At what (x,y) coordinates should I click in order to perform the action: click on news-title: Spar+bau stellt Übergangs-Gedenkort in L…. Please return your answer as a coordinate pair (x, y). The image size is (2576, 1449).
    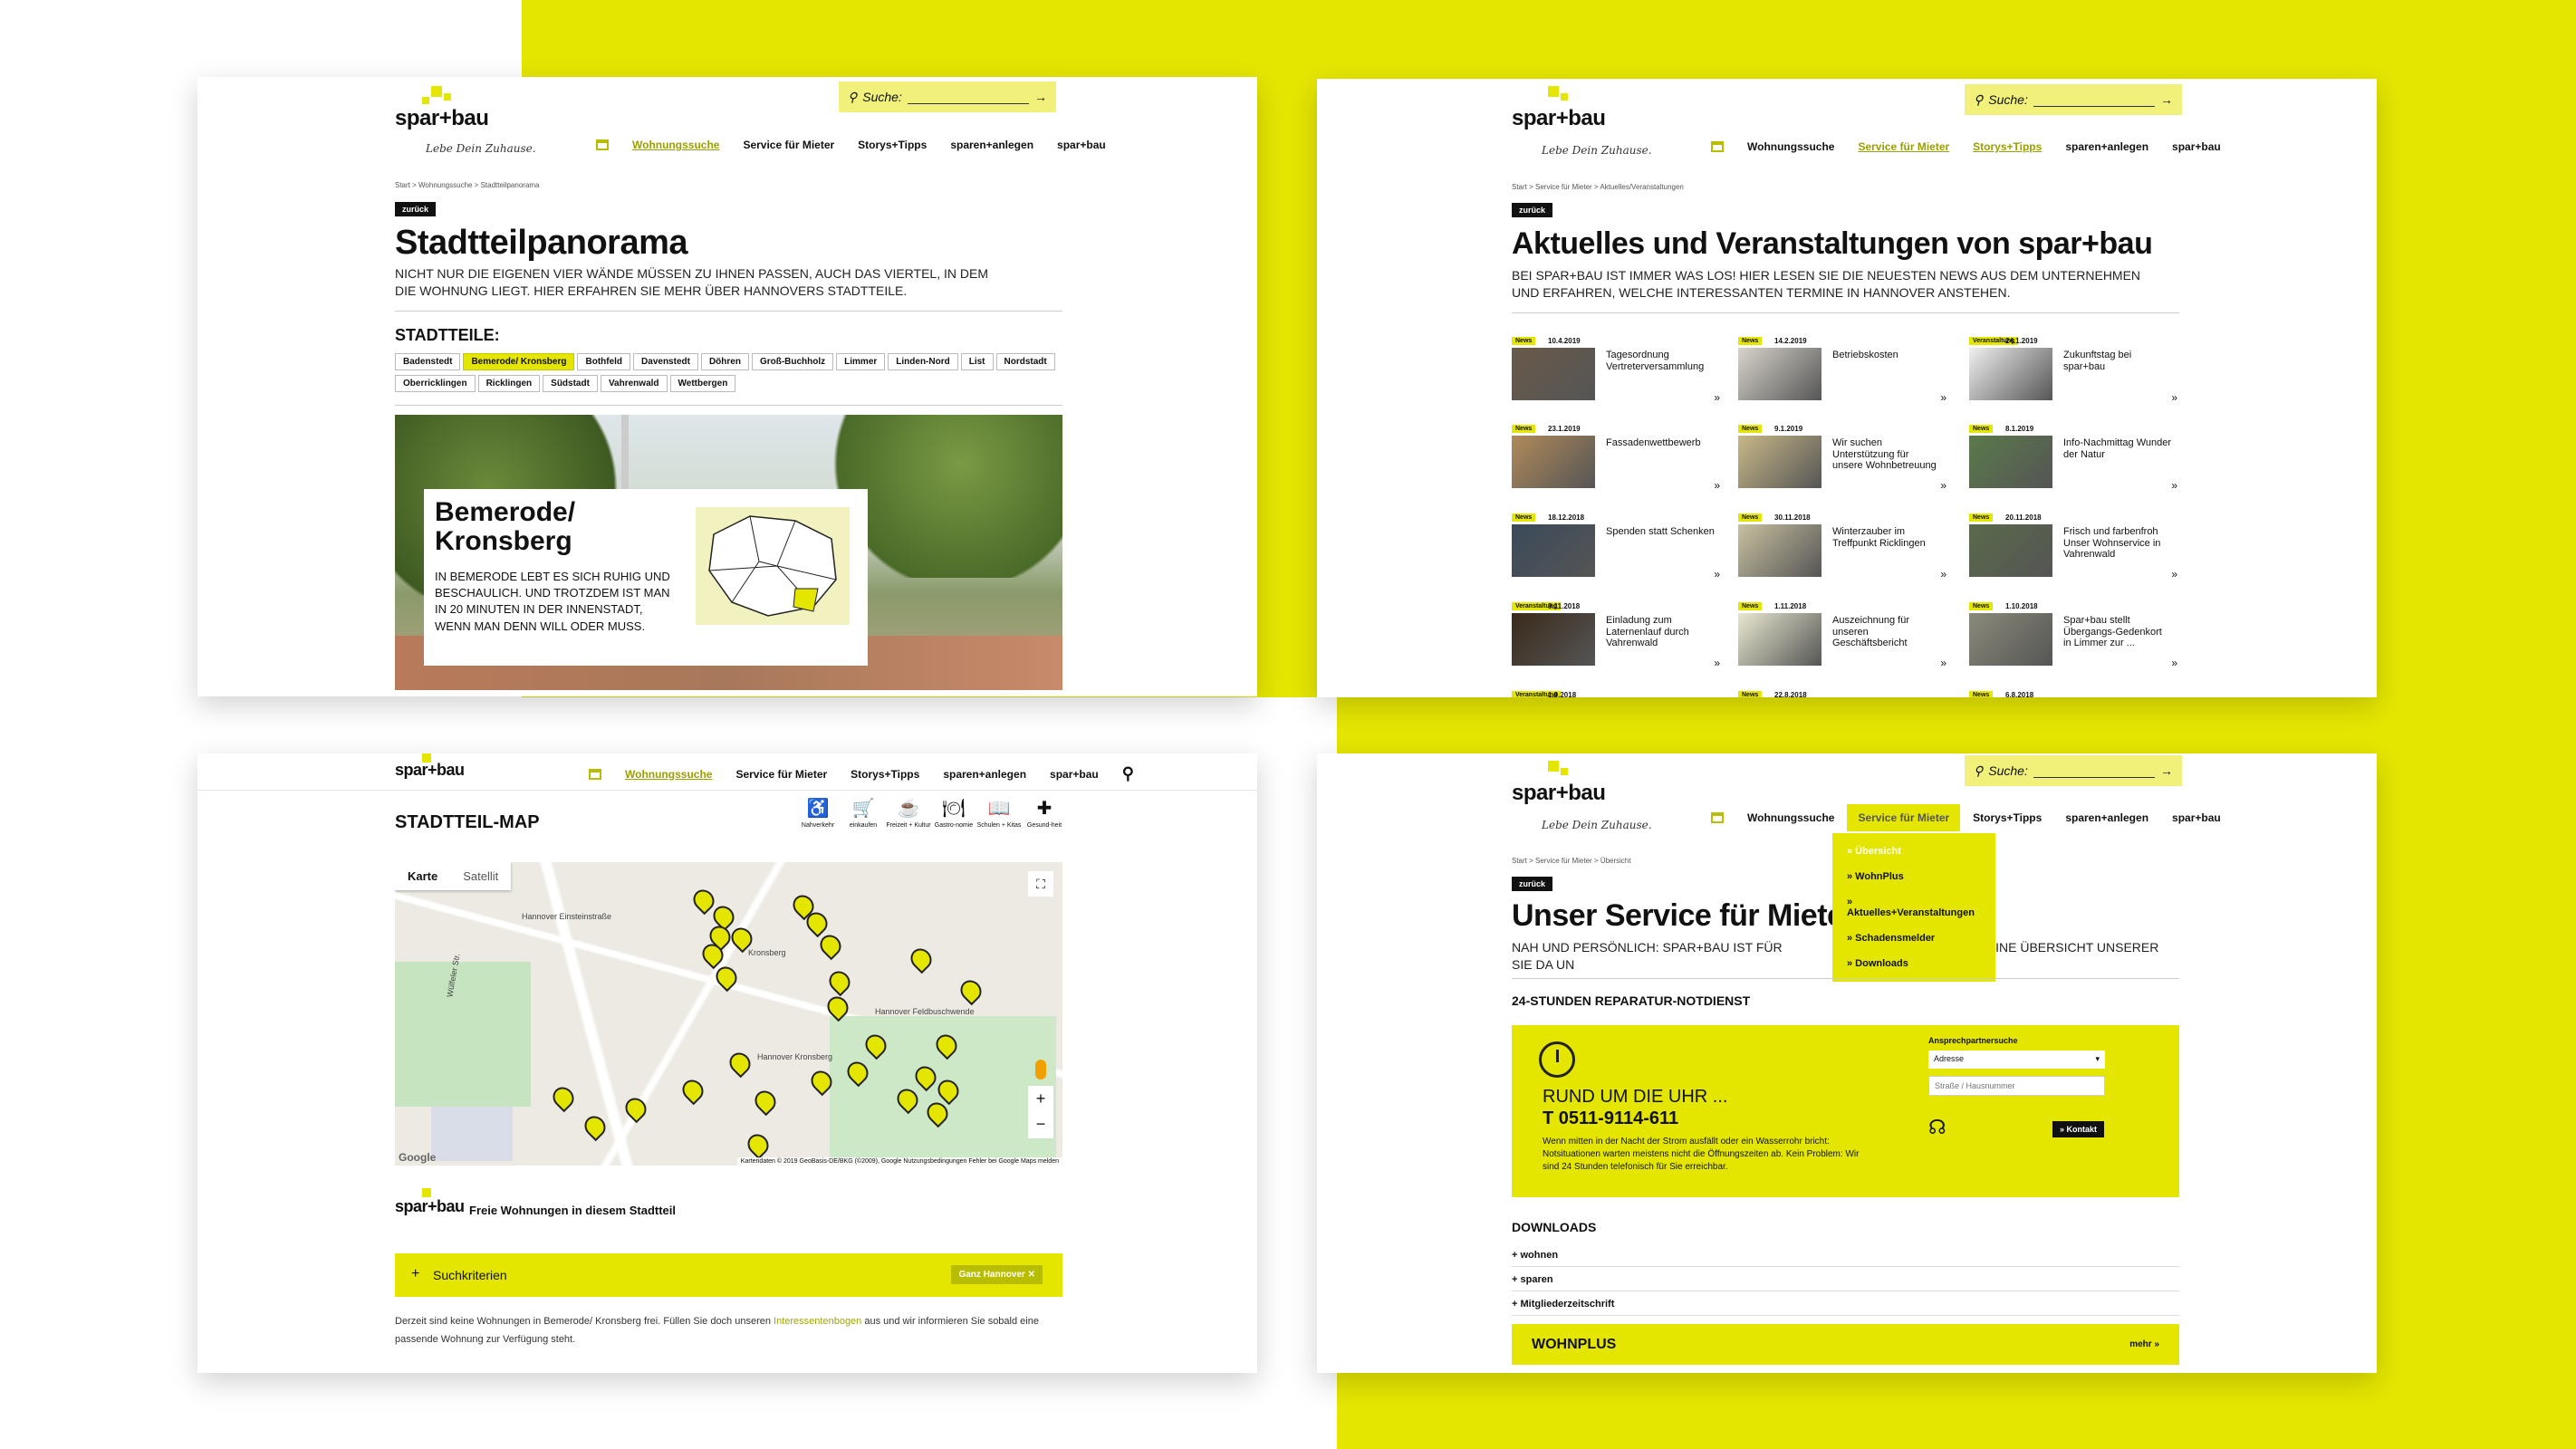
    Looking at the image, I should click on (2117, 632).